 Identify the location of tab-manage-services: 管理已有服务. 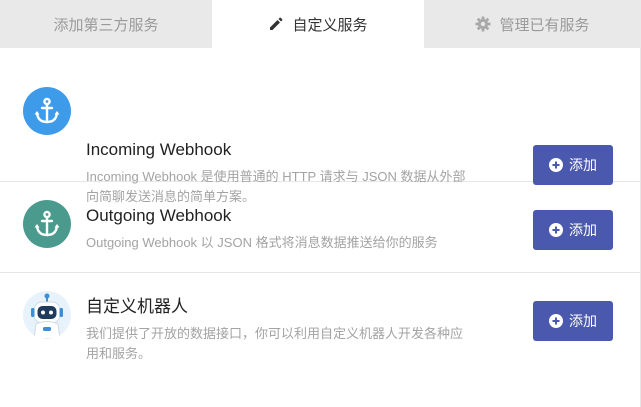
(532, 24).